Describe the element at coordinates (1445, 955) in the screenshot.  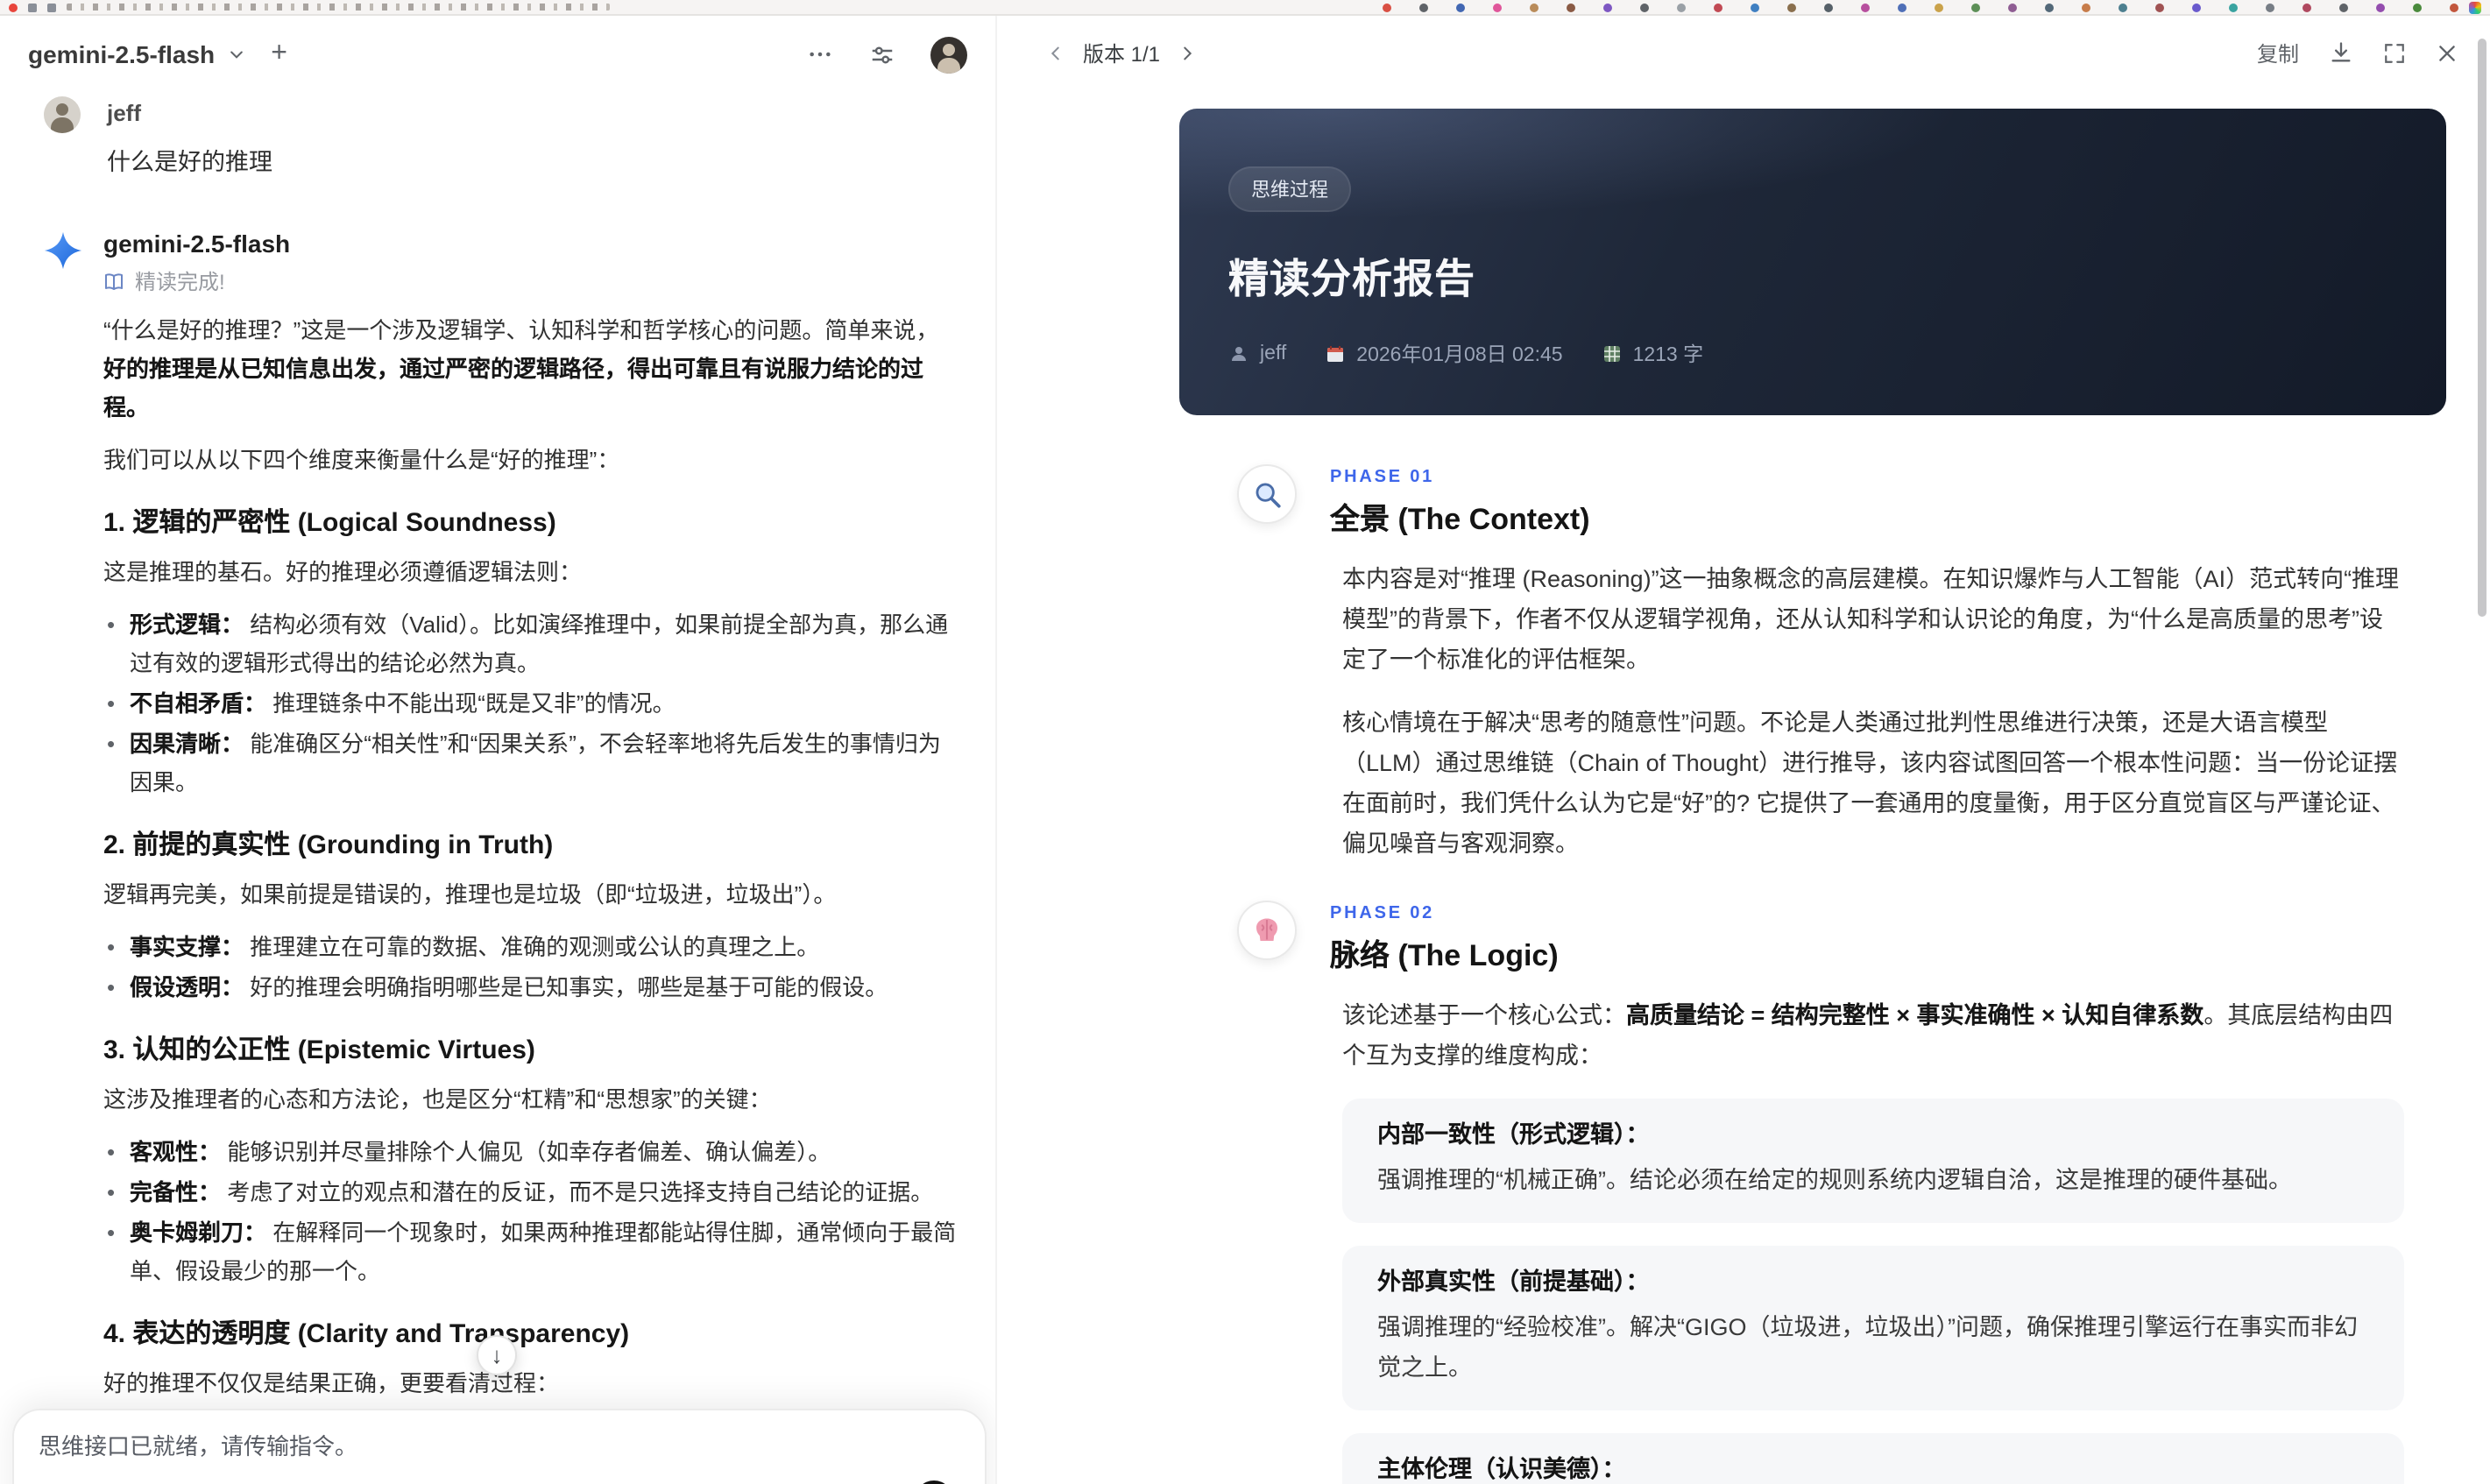
I see `phase-title: 脉络 (The Logic)` at that location.